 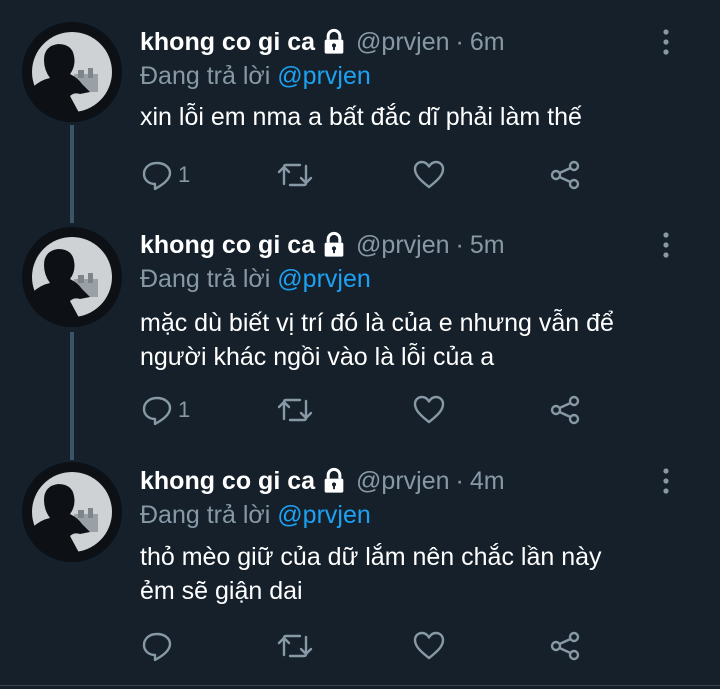 I want to click on tweet-header: khong co gi ca @prvjen · 5m, so click(x=322, y=245).